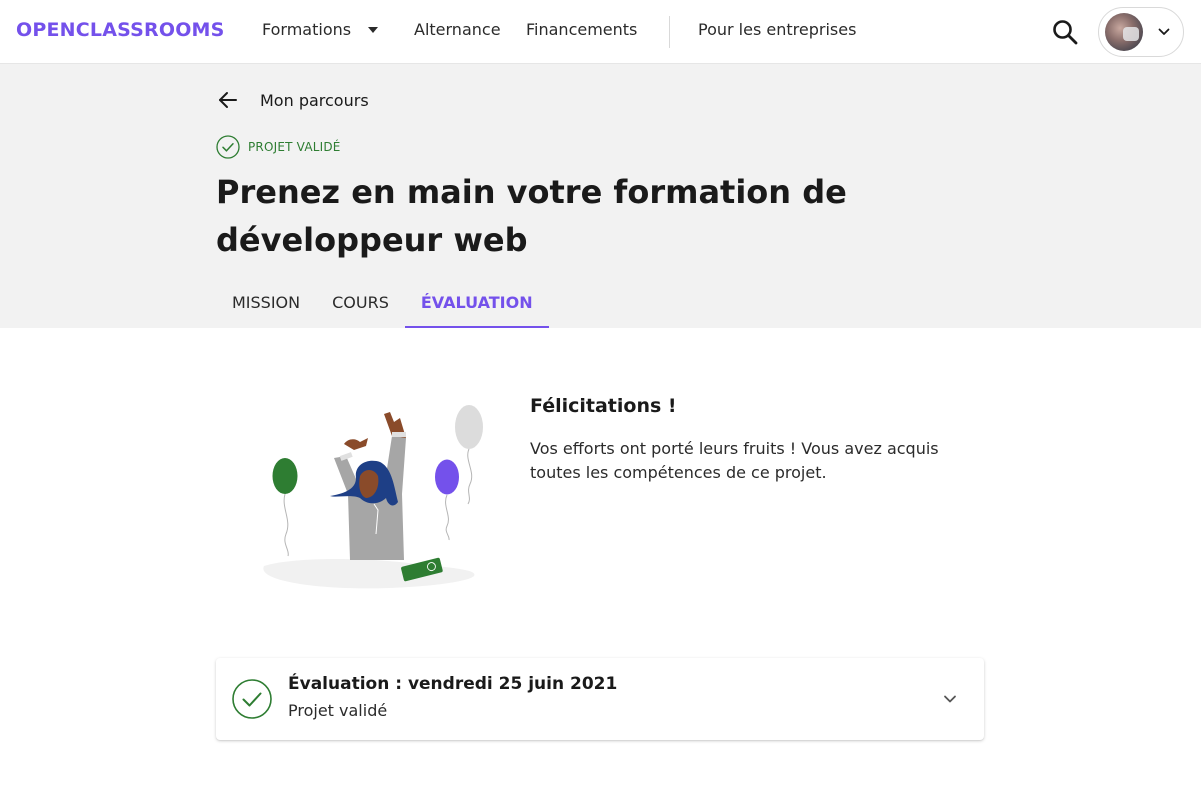  Describe the element at coordinates (603, 406) in the screenshot. I see `congrats-title: Félicitations !` at that location.